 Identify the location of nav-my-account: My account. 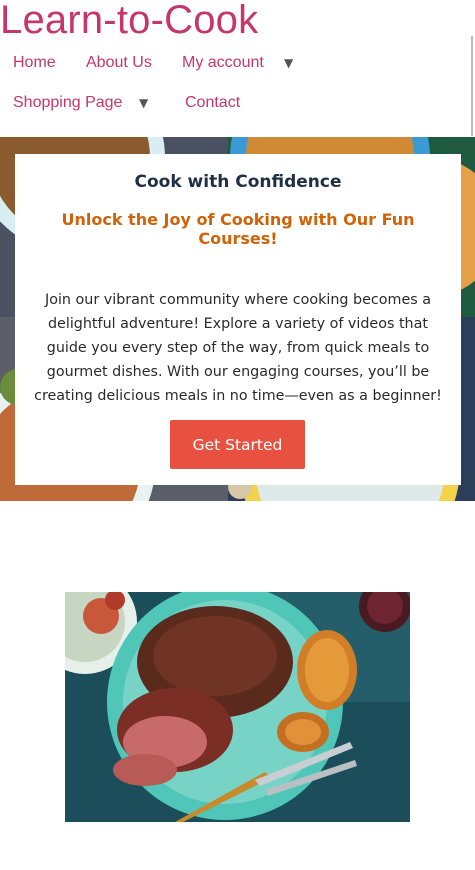
(223, 63).